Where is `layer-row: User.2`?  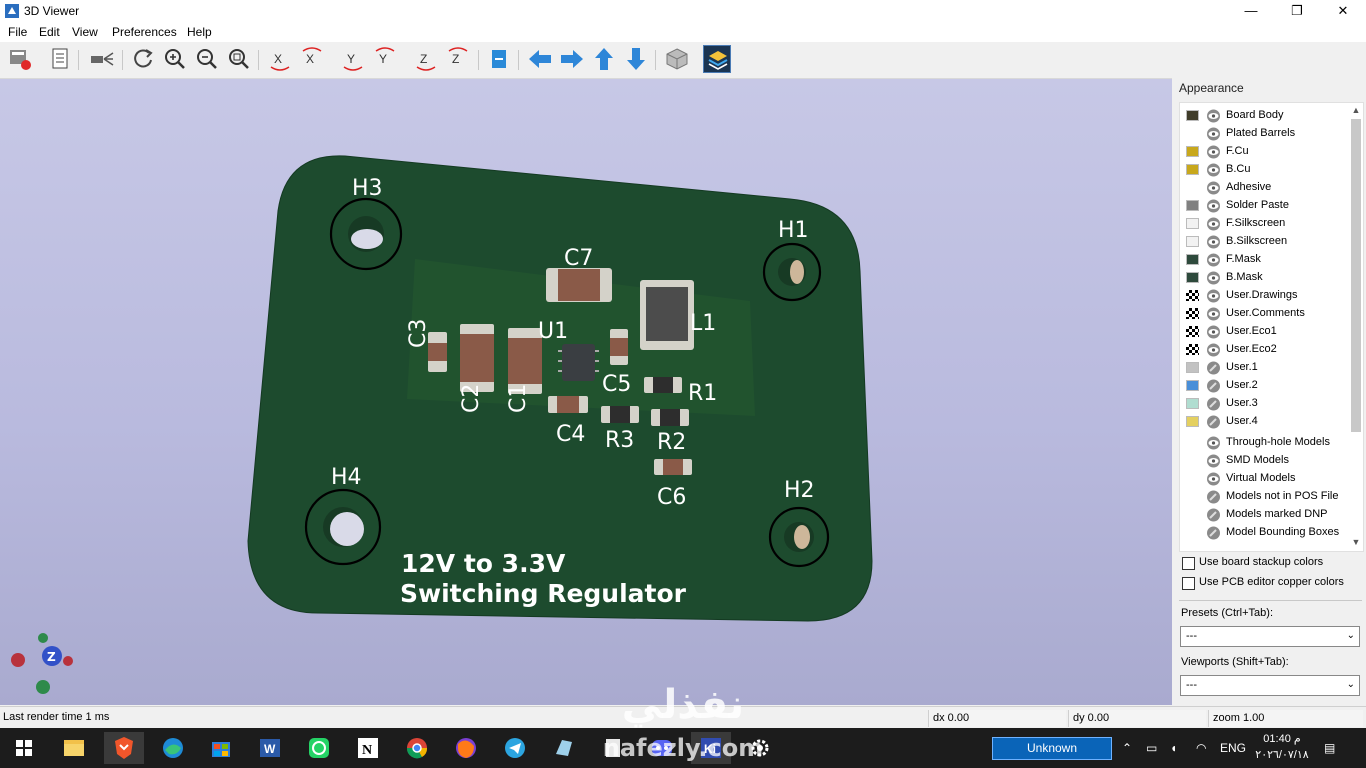 layer-row: User.2 is located at coordinates (1264, 386).